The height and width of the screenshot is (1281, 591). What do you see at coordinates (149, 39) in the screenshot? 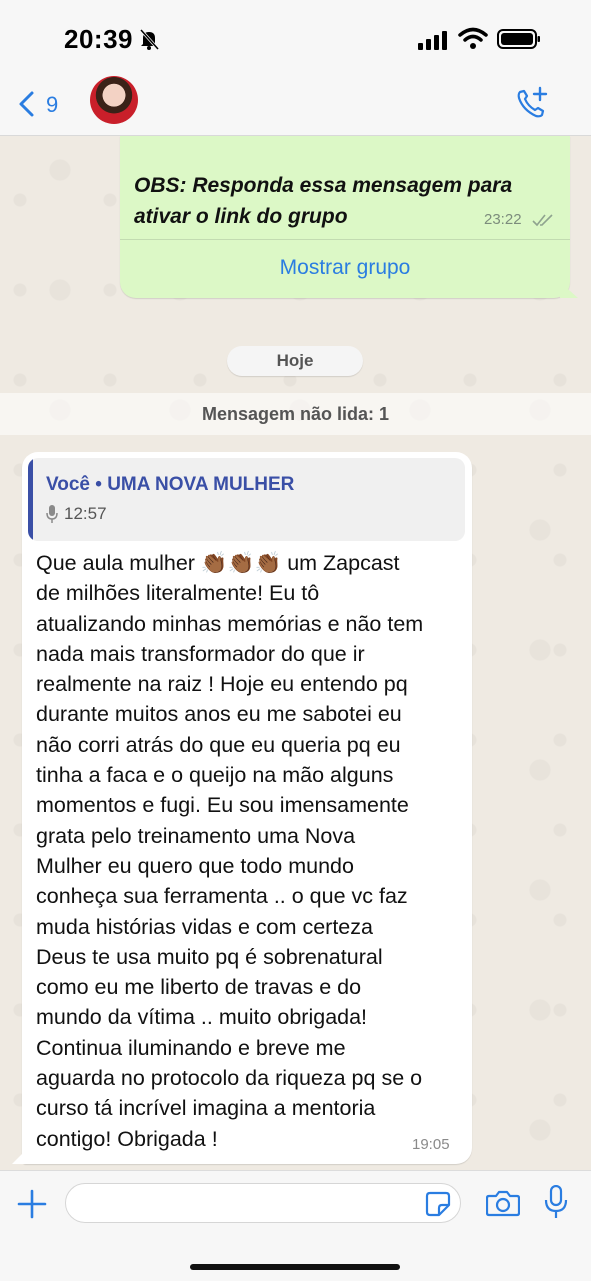
I see `bell-slash-icon` at bounding box center [149, 39].